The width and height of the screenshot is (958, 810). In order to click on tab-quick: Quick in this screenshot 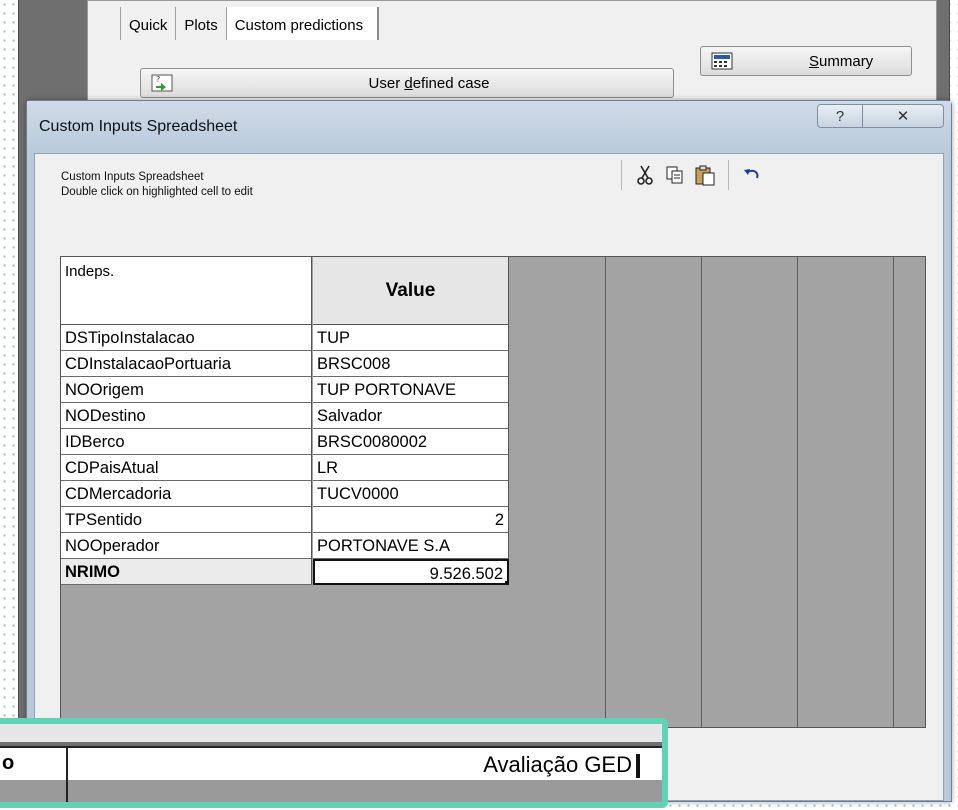, I will do `click(148, 23)`.